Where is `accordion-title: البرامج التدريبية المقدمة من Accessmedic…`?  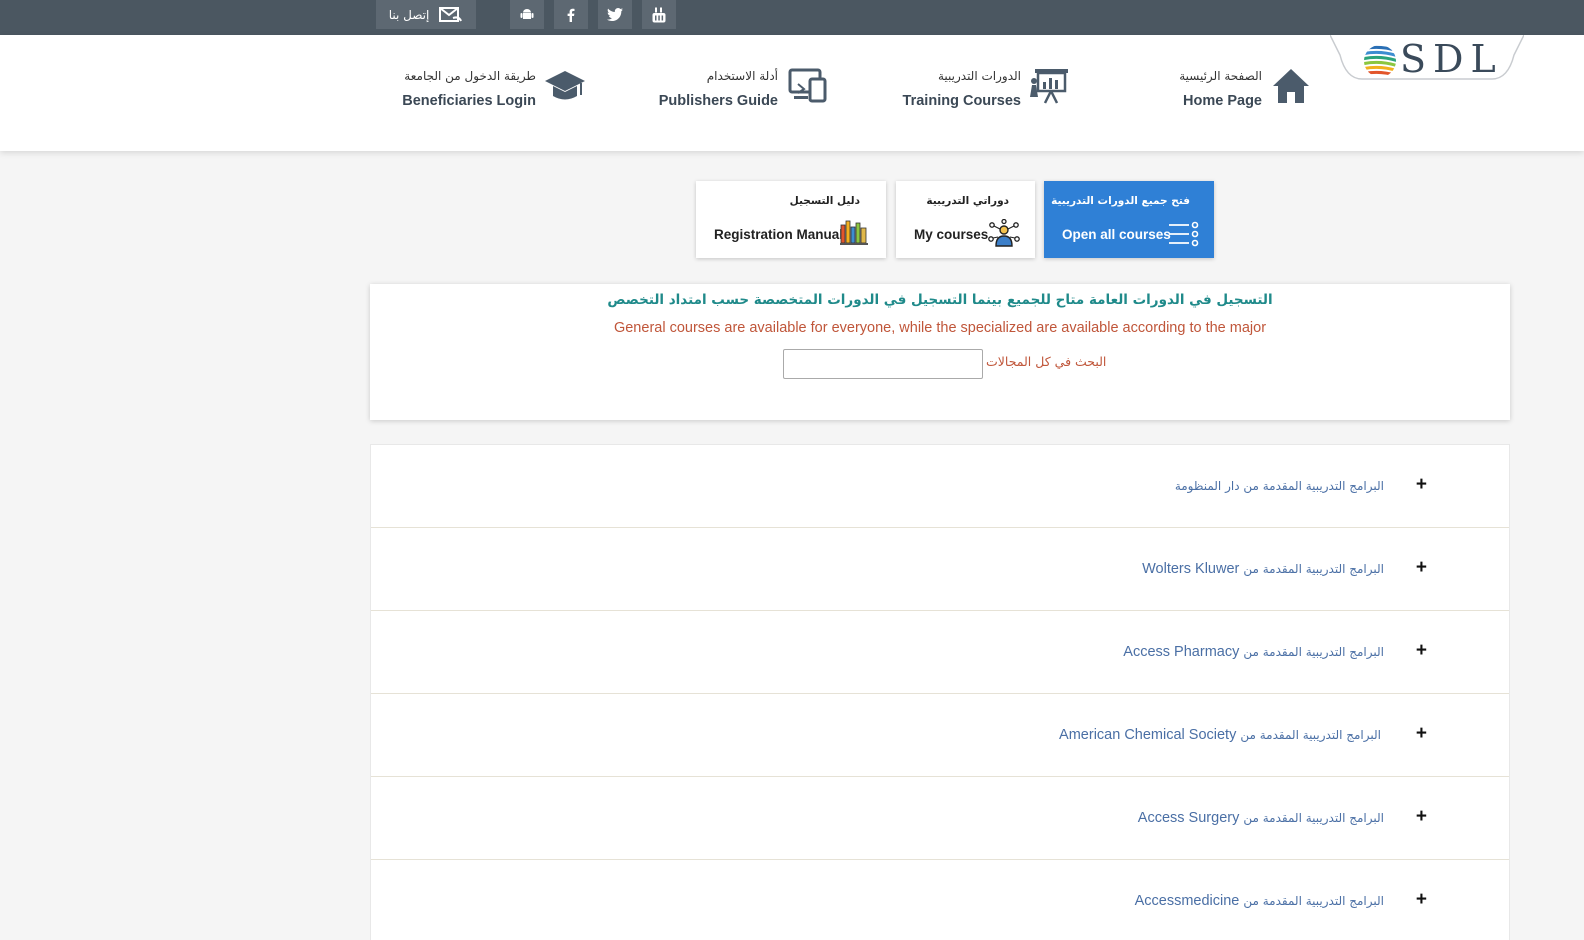
accordion-title: البرامج التدريبية المقدمة من Accessmedic… is located at coordinates (1259, 901).